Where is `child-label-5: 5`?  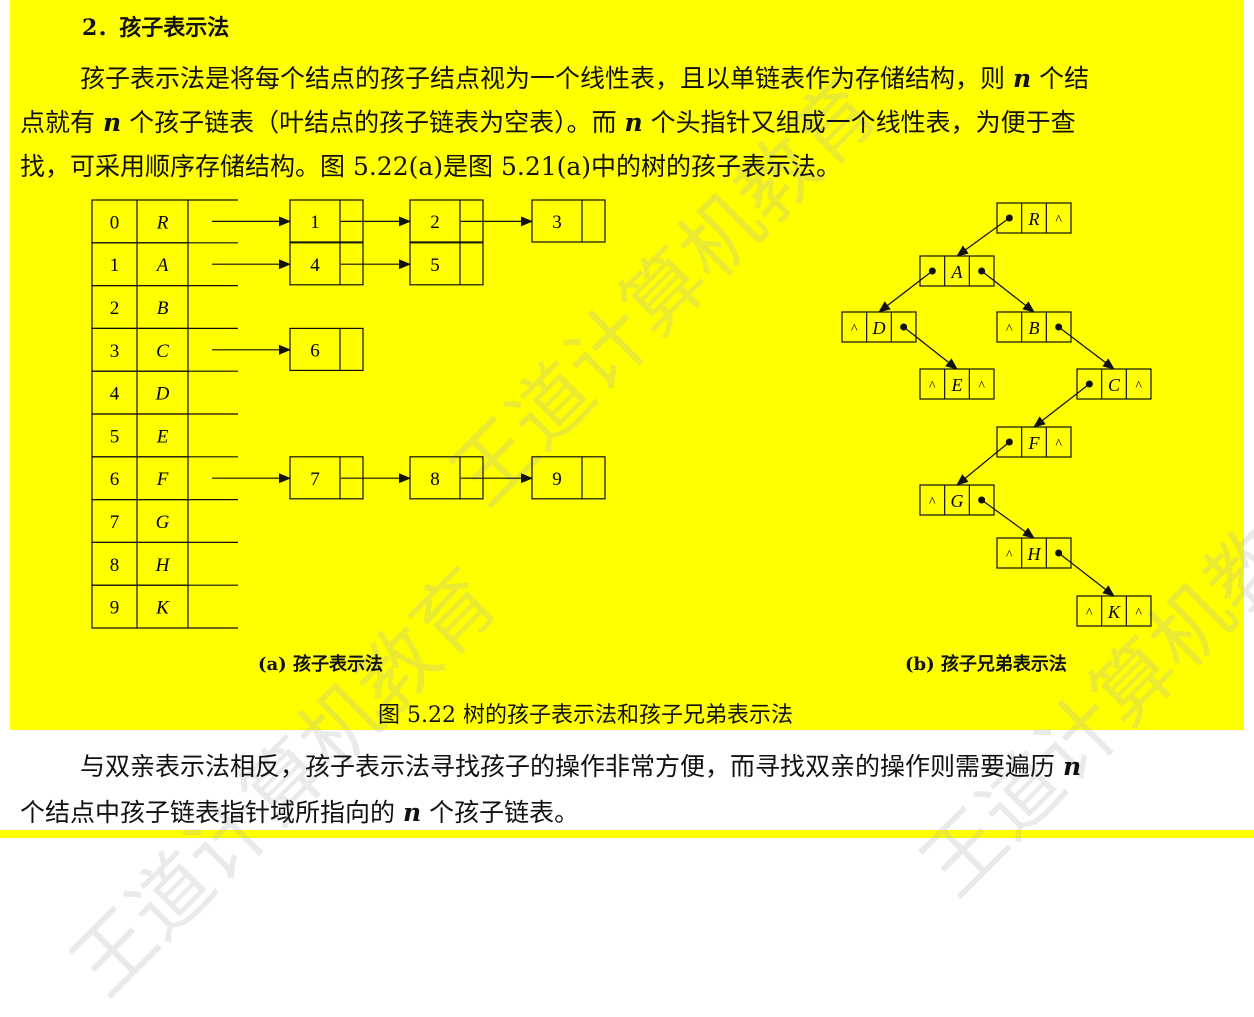
child-label-5: 5 is located at coordinates (435, 265).